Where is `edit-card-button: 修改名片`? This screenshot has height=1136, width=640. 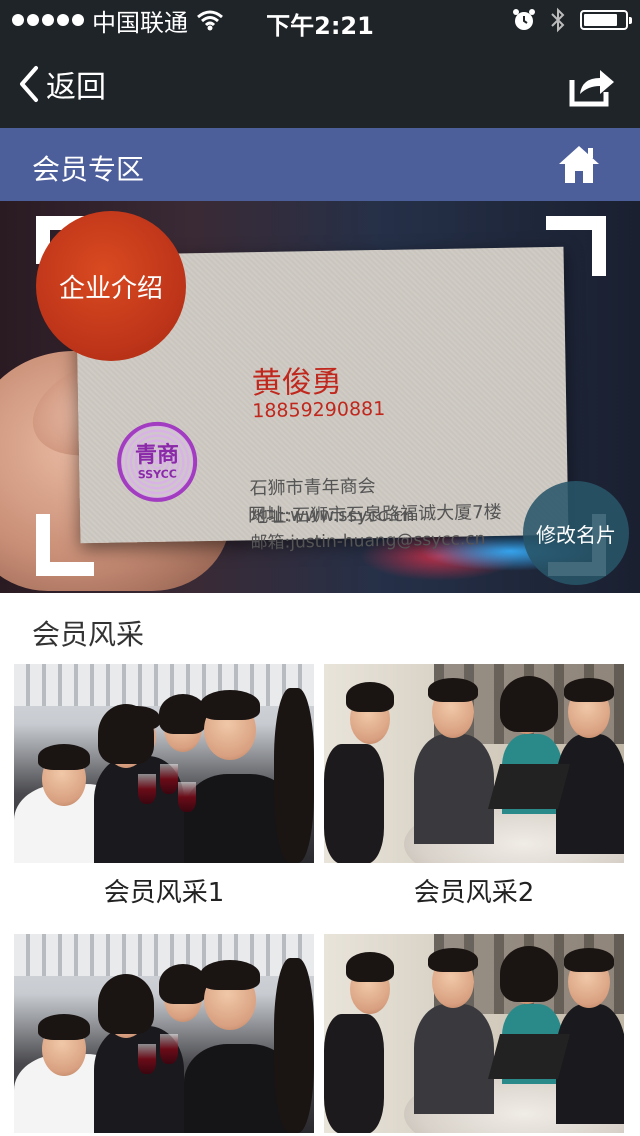
edit-card-button: 修改名片 is located at coordinates (576, 533).